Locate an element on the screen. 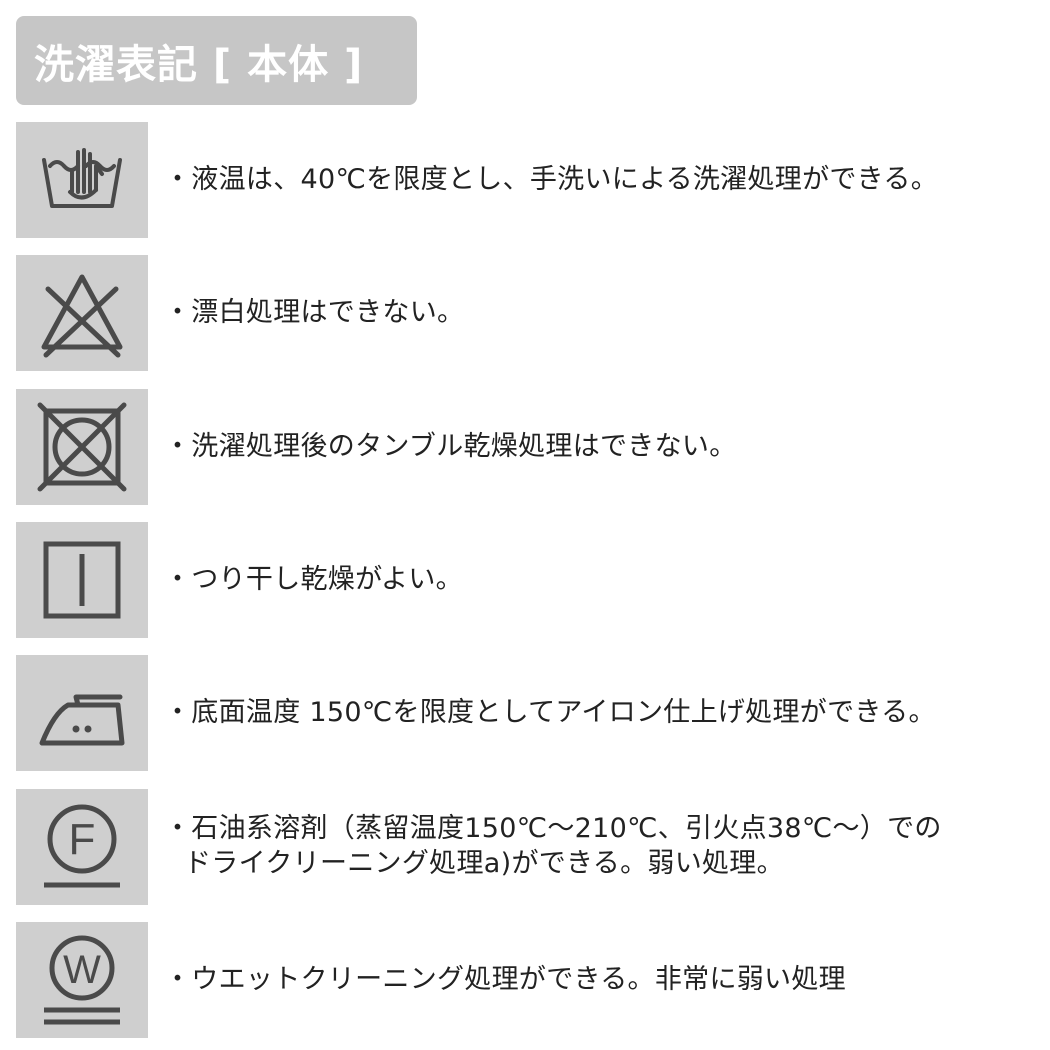  care-text: ・漂白処理はできない。 is located at coordinates (314, 312).